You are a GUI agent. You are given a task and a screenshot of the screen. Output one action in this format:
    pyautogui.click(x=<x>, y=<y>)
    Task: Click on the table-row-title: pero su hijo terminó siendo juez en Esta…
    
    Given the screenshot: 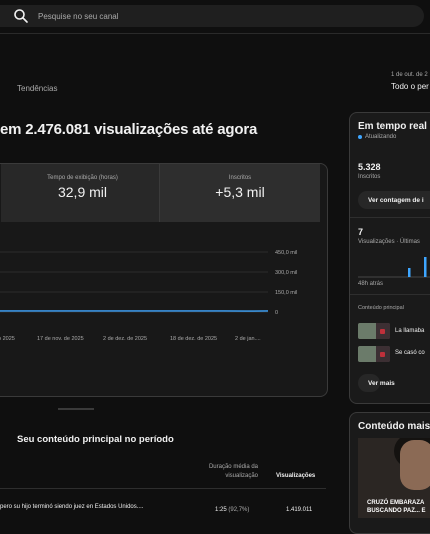 What is the action you would take?
    pyautogui.click(x=71, y=507)
    